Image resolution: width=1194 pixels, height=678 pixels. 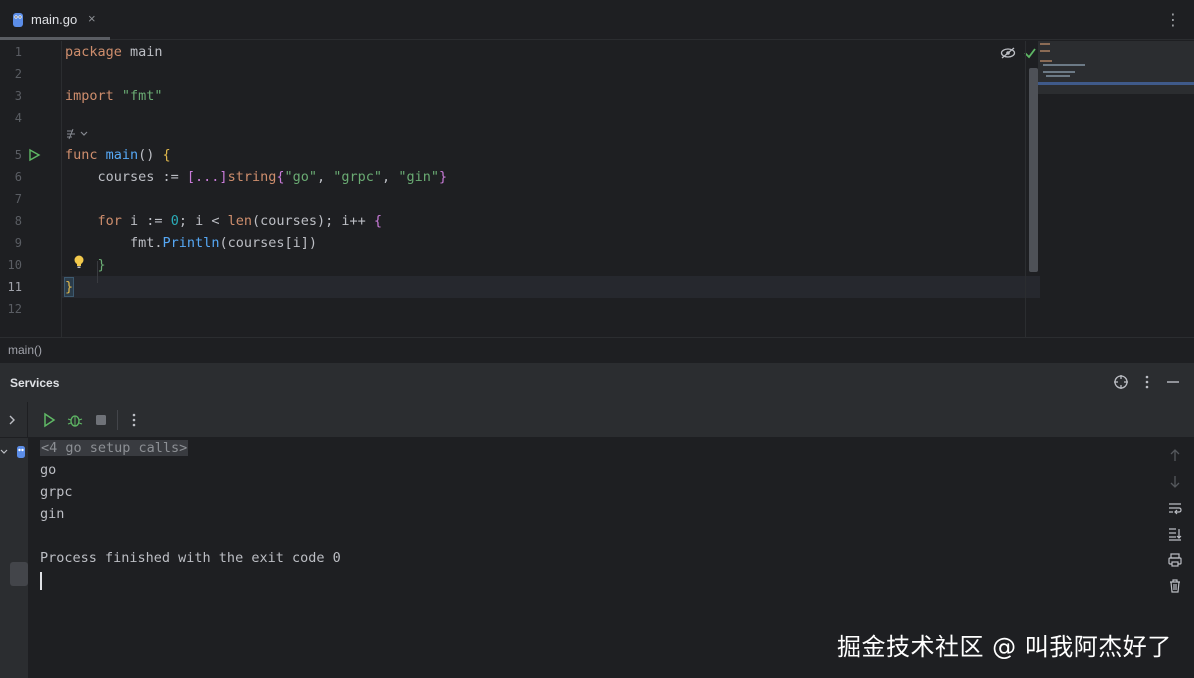 I want to click on panel-title: Services, so click(x=35, y=383).